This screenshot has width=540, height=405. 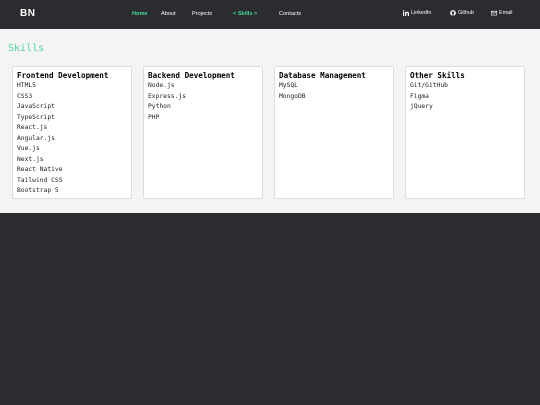 I want to click on list-item: Tailwind CSS, so click(x=40, y=180).